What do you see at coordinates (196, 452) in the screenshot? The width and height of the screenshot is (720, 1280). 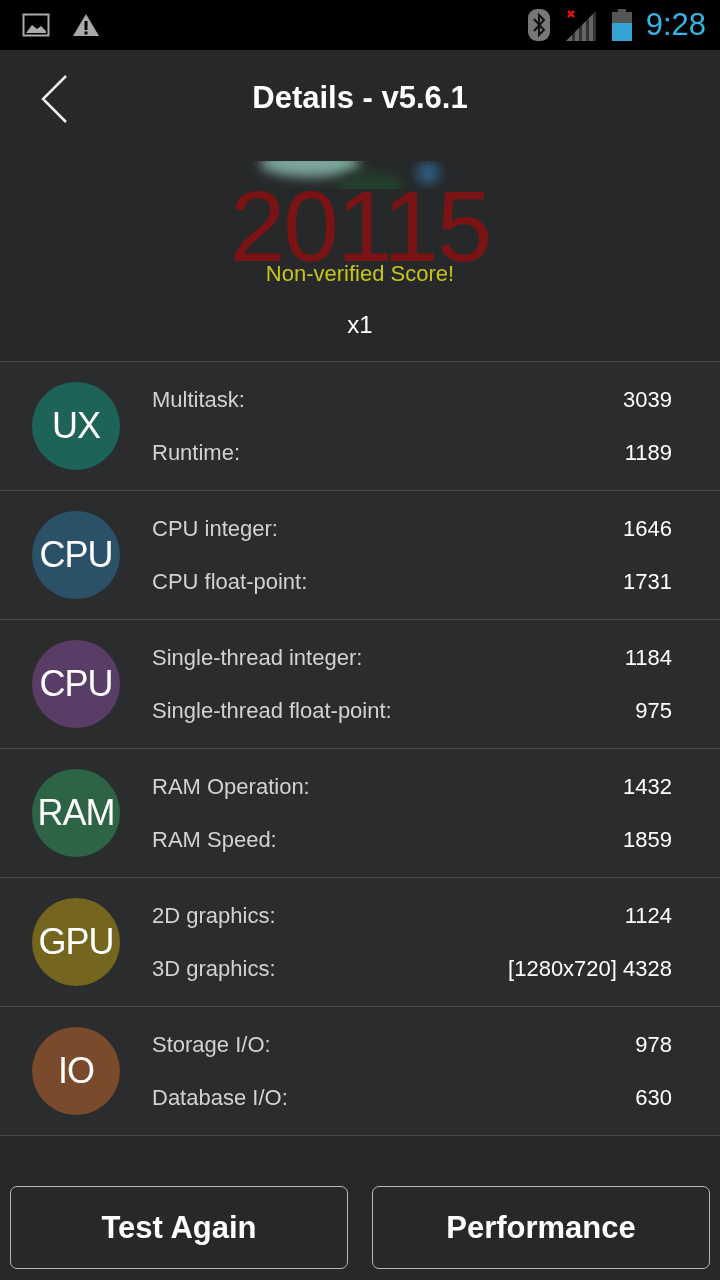 I see `metric-label: Runtime:` at bounding box center [196, 452].